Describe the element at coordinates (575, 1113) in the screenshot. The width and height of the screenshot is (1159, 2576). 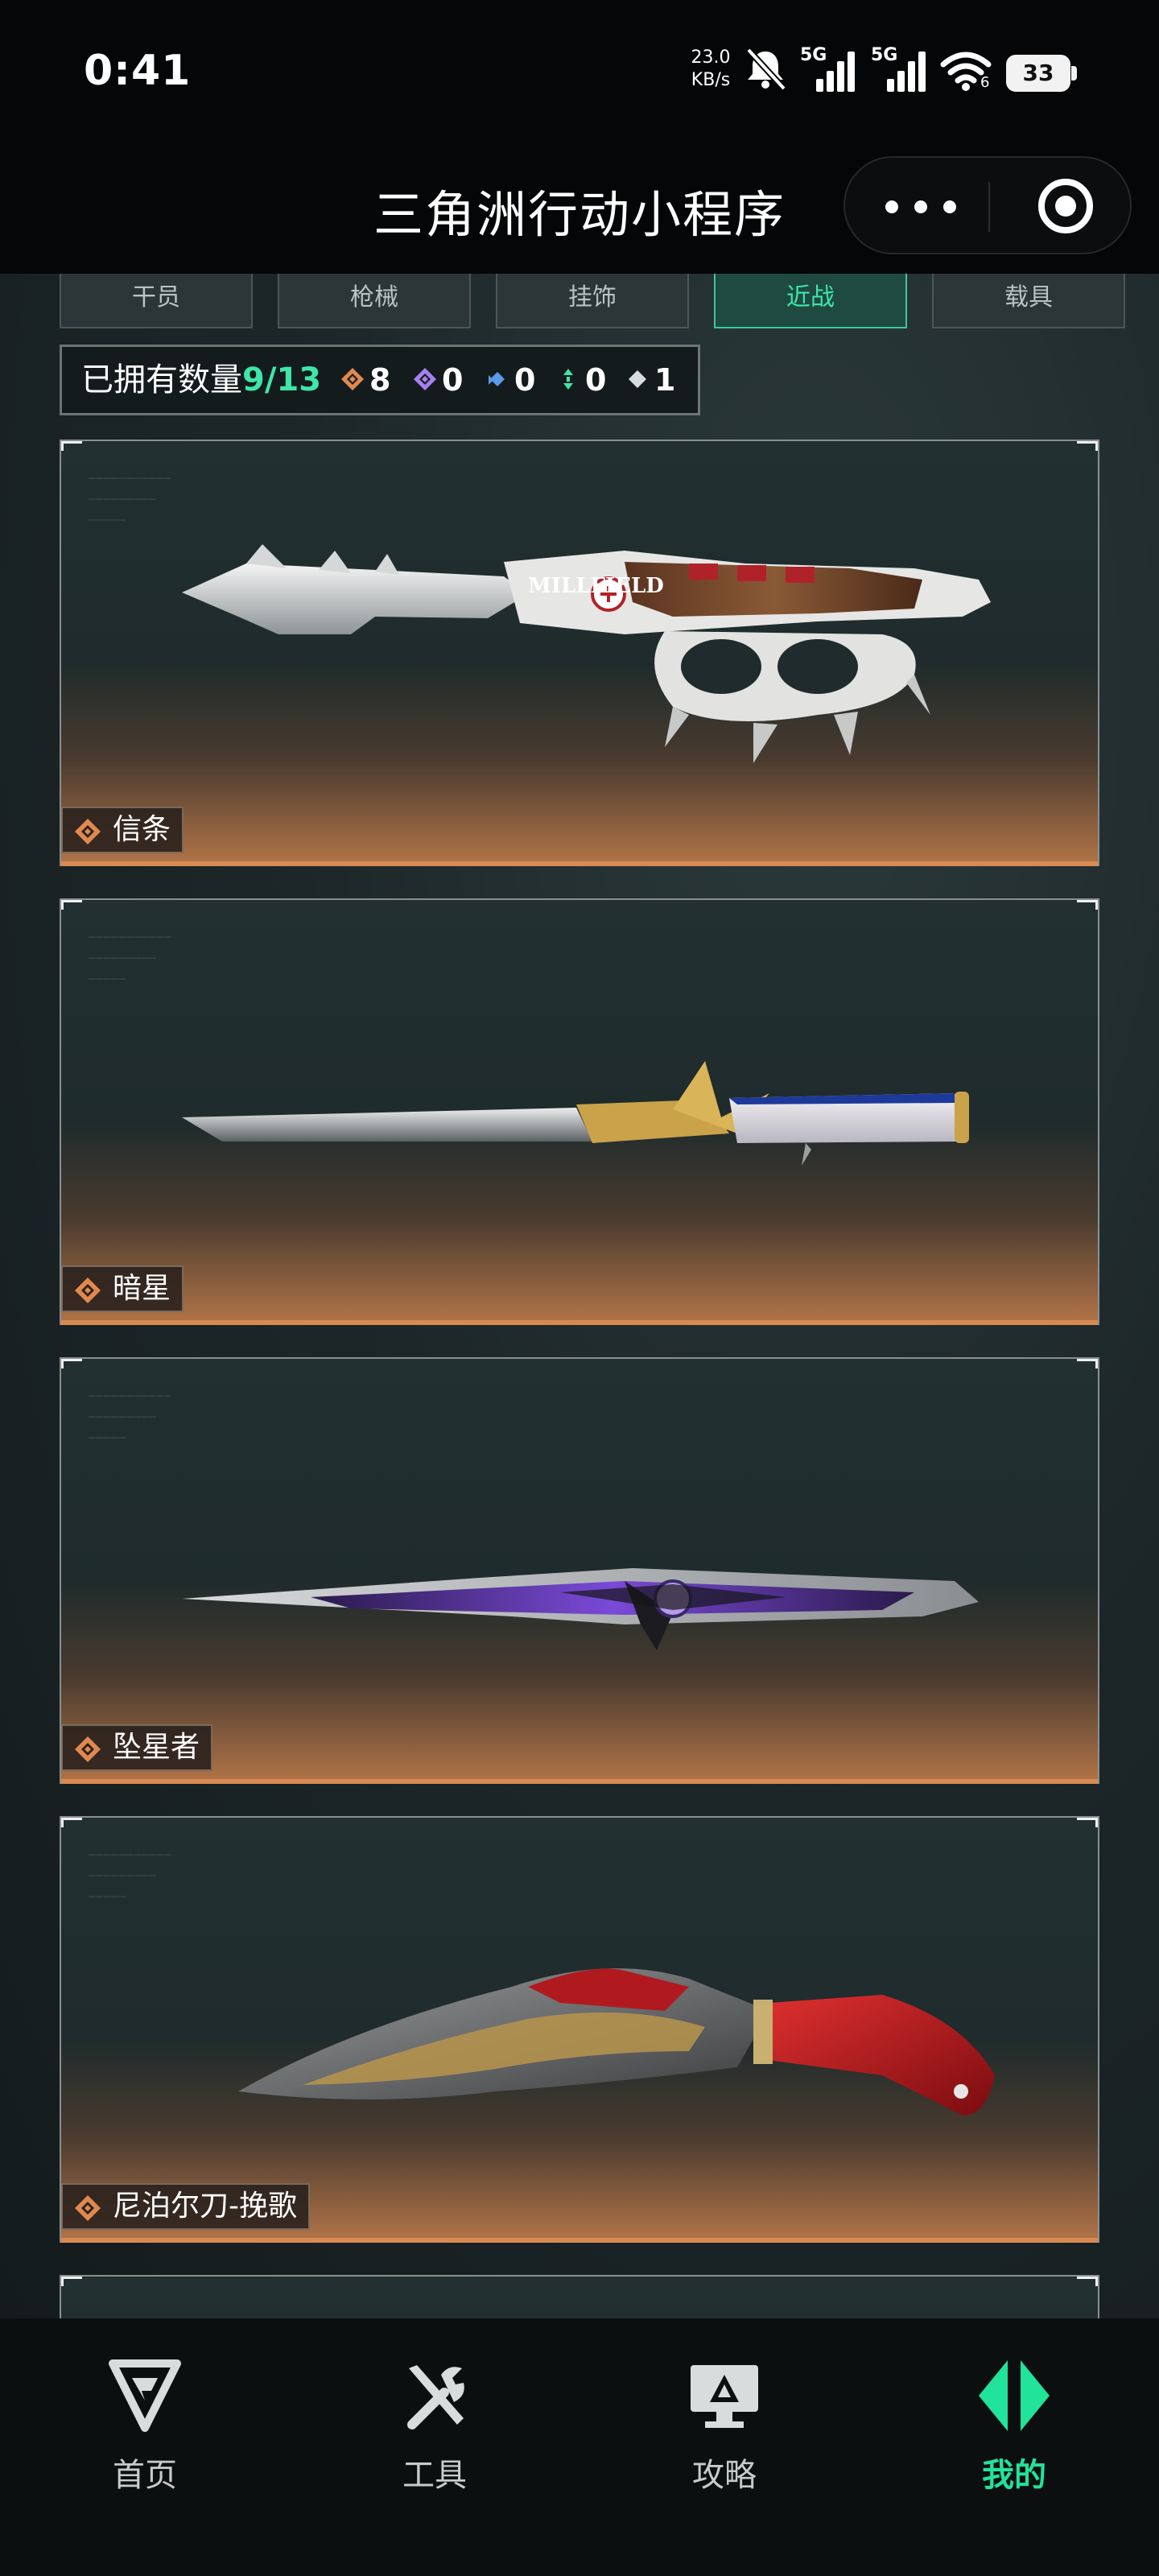
I see `gold-wing-dagger-image` at that location.